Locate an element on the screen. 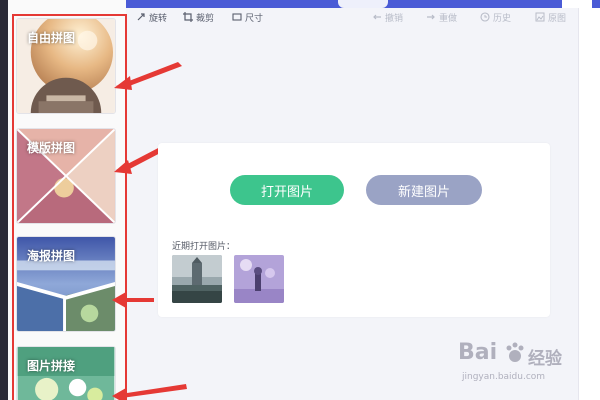 Image resolution: width=600 pixels, height=400 pixels. watermark-brand-2: 经验 is located at coordinates (545, 359).